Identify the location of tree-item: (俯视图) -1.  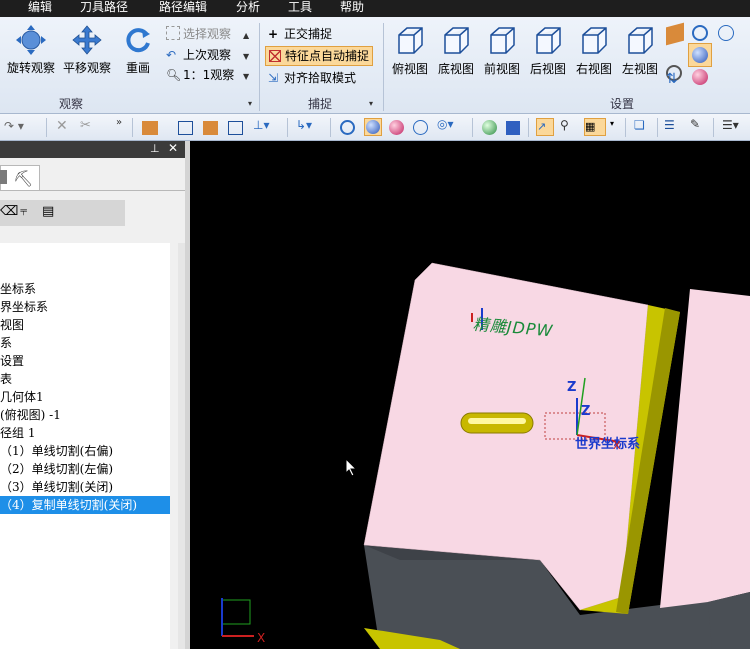
(30, 415).